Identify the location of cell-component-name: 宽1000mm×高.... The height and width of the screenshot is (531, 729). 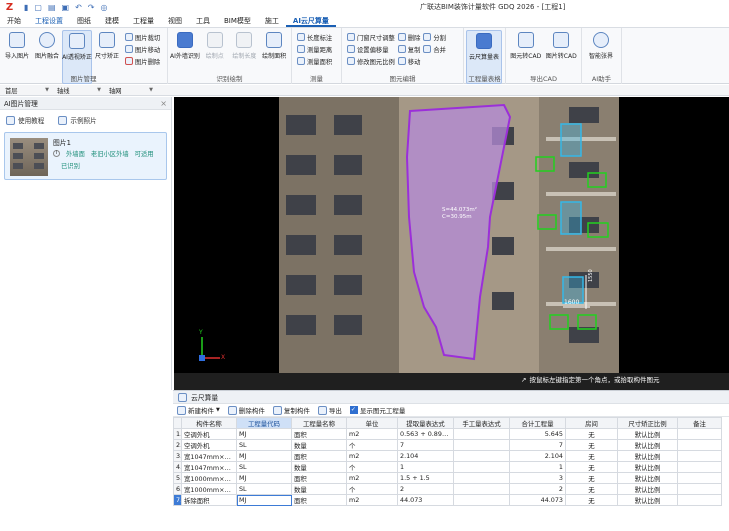
(209, 489).